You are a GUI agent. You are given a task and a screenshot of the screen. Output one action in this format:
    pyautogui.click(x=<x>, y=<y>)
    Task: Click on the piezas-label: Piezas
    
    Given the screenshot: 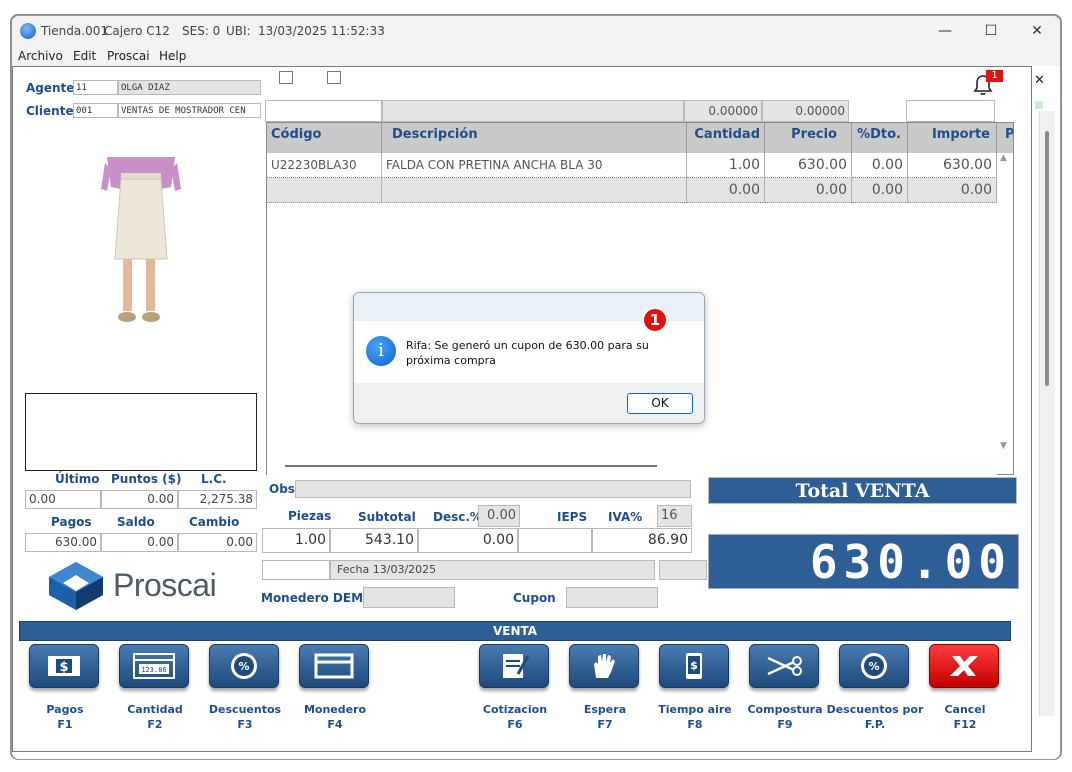 What is the action you would take?
    pyautogui.click(x=310, y=516)
    